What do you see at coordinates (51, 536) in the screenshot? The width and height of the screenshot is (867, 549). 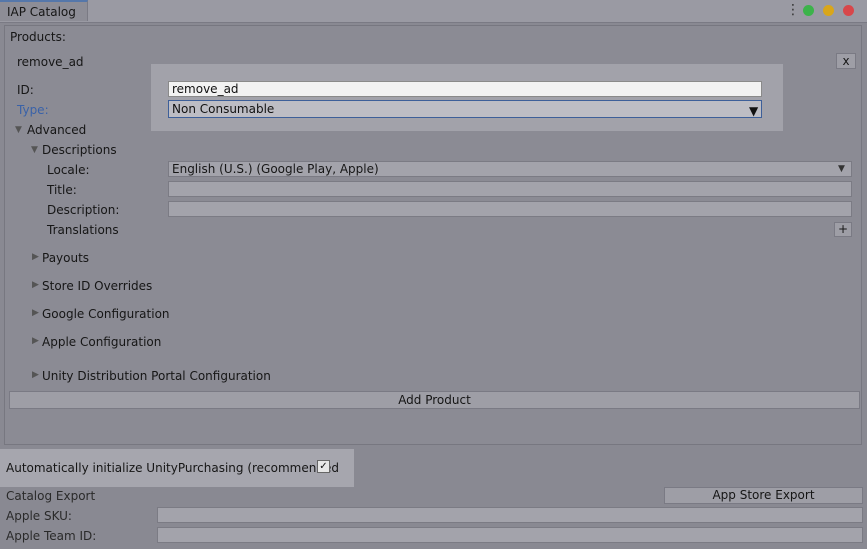 I see `apple-team-id-label: Apple Team ID:` at bounding box center [51, 536].